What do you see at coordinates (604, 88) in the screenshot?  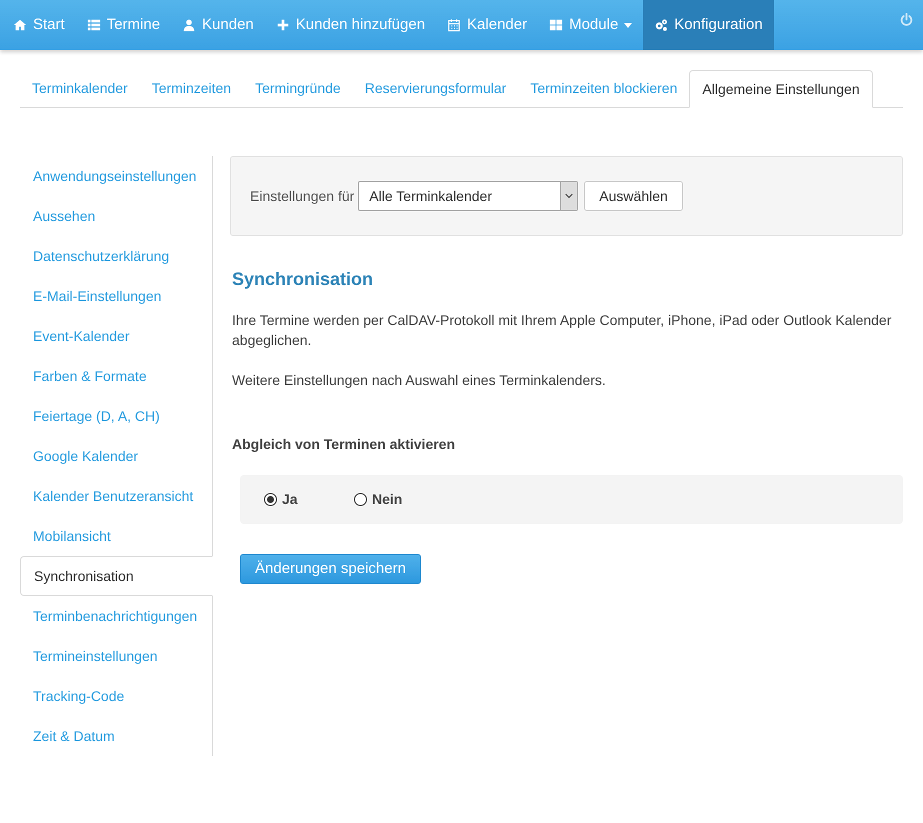 I see `tab: Terminzeiten blockieren` at bounding box center [604, 88].